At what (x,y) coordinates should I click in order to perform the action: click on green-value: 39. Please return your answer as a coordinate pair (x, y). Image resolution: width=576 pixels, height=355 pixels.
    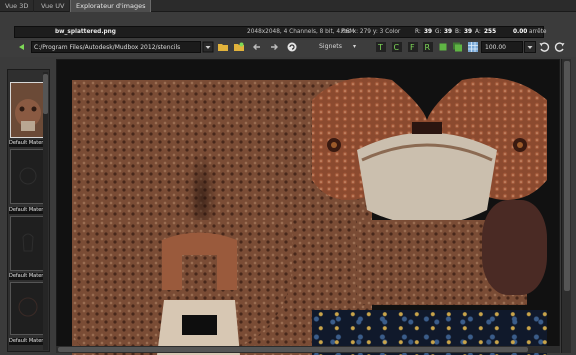
    Looking at the image, I should click on (448, 32).